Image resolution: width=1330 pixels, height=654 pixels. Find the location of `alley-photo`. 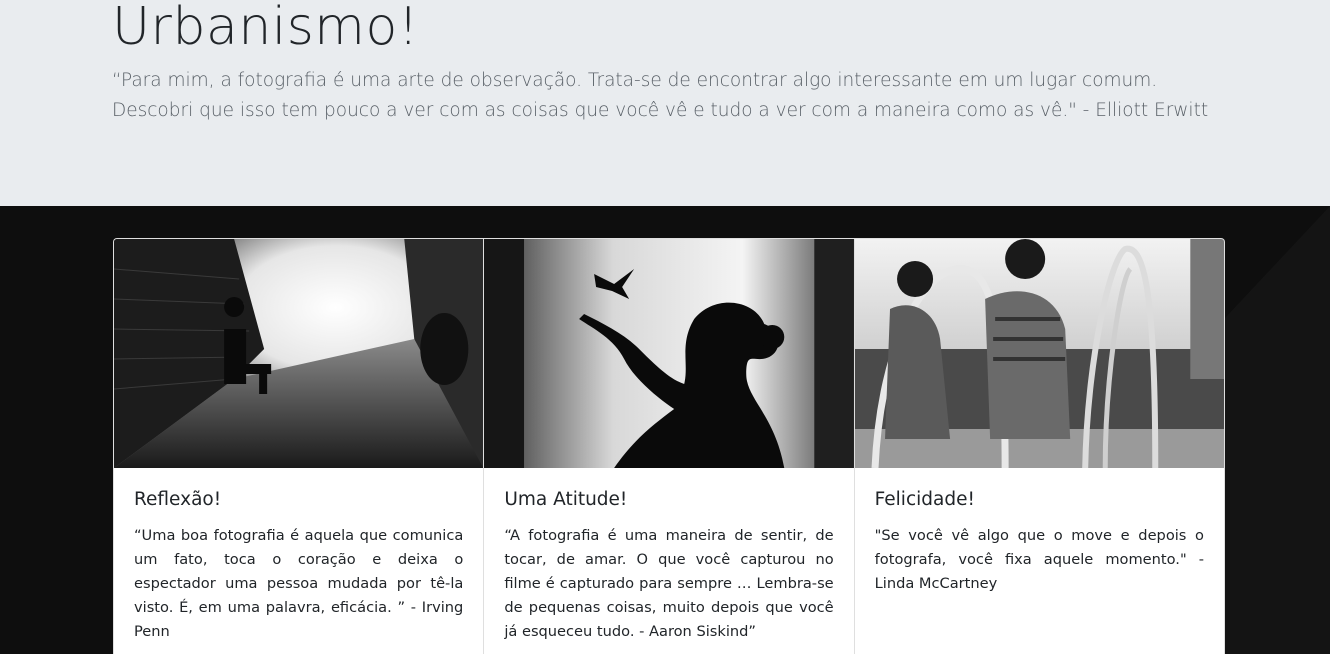

alley-photo is located at coordinates (299, 353).